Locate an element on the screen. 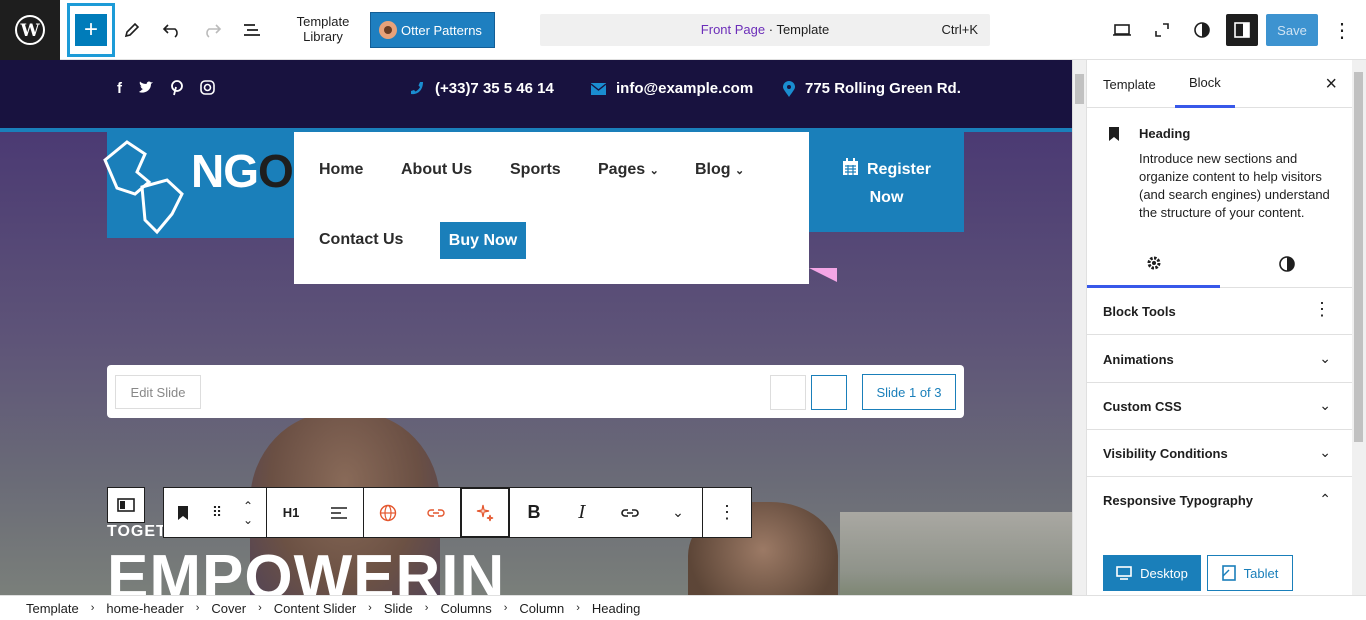 Image resolution: width=1366 pixels, height=620 pixels. breadcrumb-item-current: Heading is located at coordinates (616, 608).